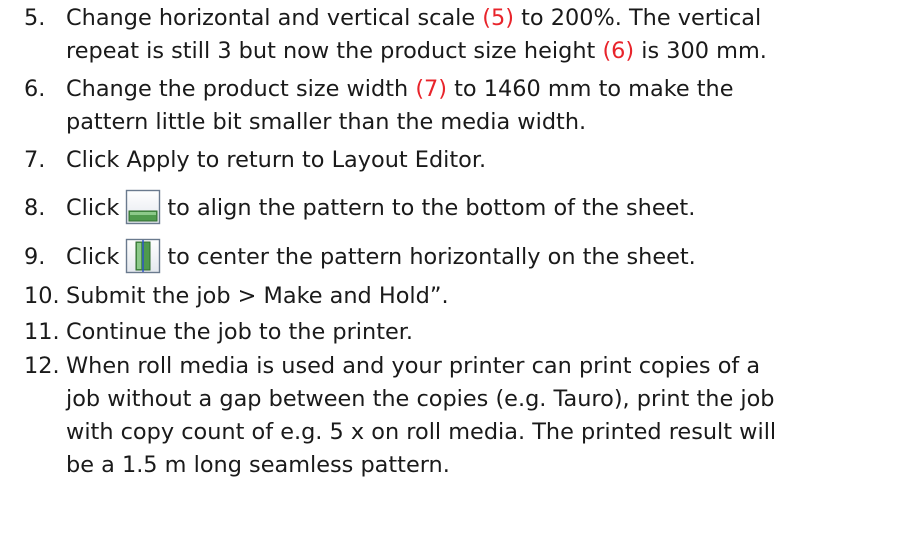 This screenshot has height=547, width=898. I want to click on step-number: 11., so click(42, 332).